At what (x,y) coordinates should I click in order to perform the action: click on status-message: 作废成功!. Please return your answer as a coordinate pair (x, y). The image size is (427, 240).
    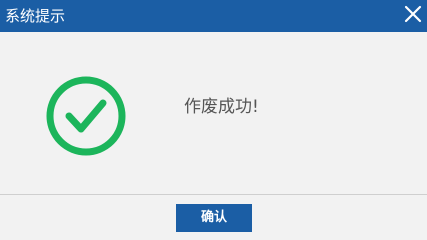
    Looking at the image, I should click on (221, 107).